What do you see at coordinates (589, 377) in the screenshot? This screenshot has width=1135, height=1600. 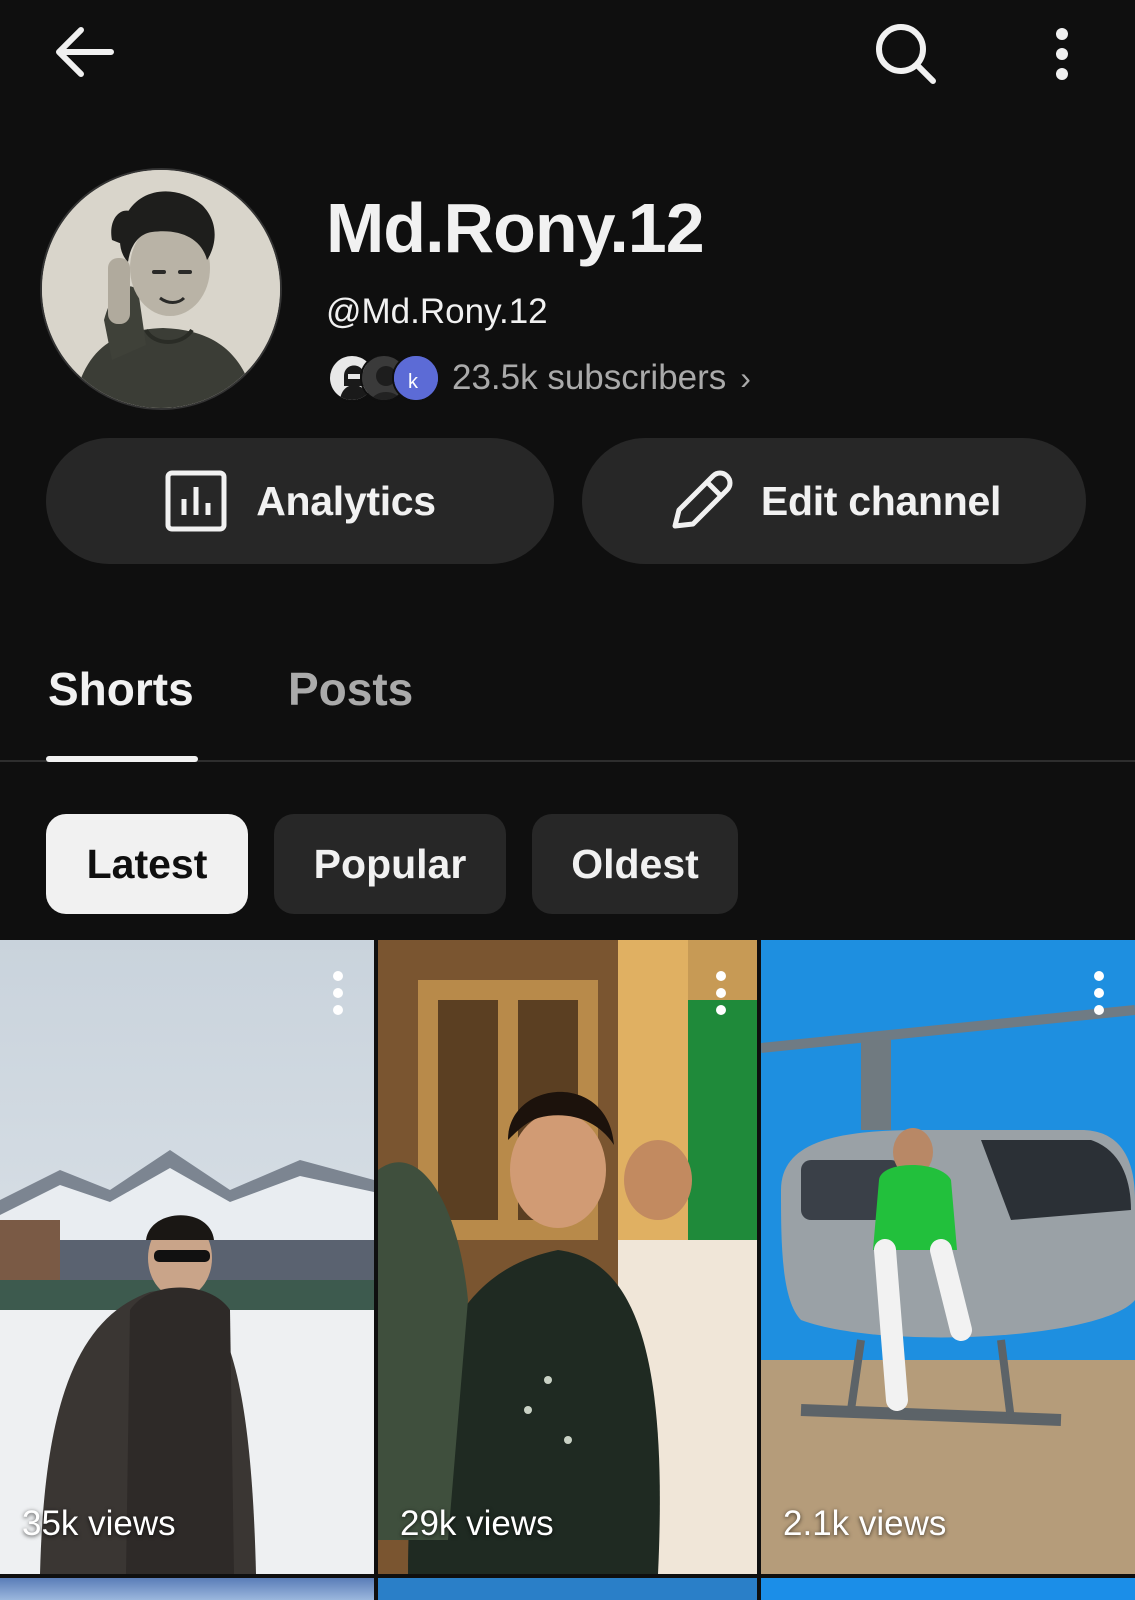 I see `subscriber-count: 23.5k subscribers` at bounding box center [589, 377].